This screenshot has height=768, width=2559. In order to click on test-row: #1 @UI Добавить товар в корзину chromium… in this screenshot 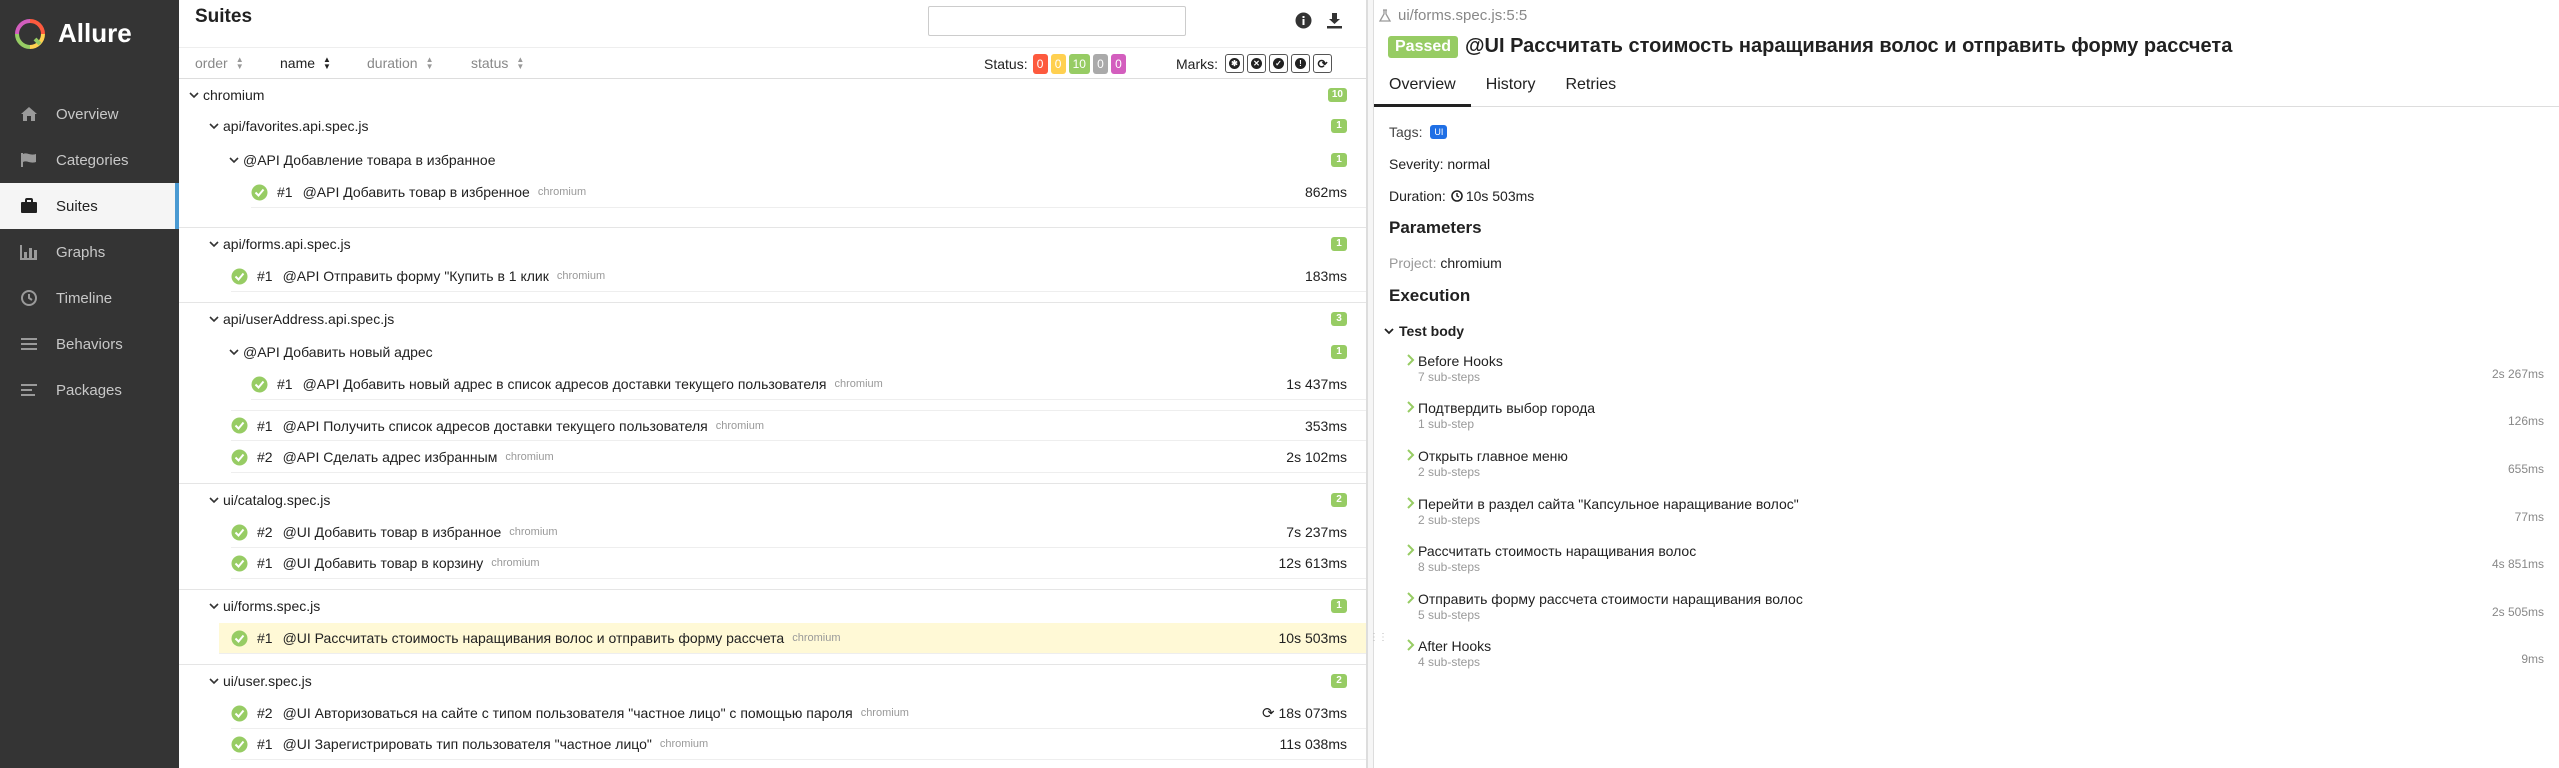, I will do `click(798, 563)`.